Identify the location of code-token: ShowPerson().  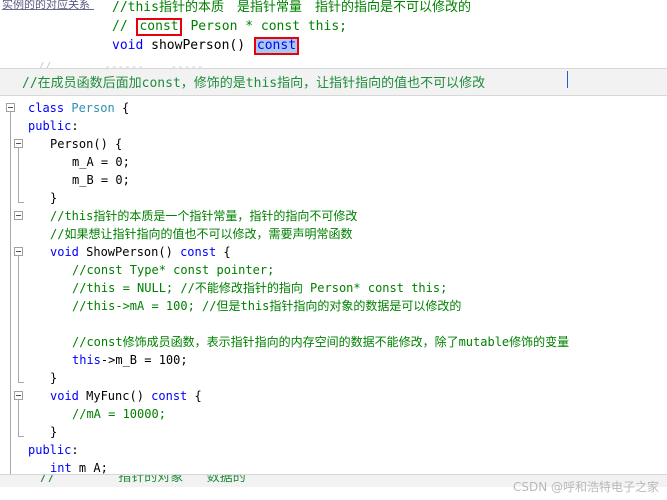
(129, 252).